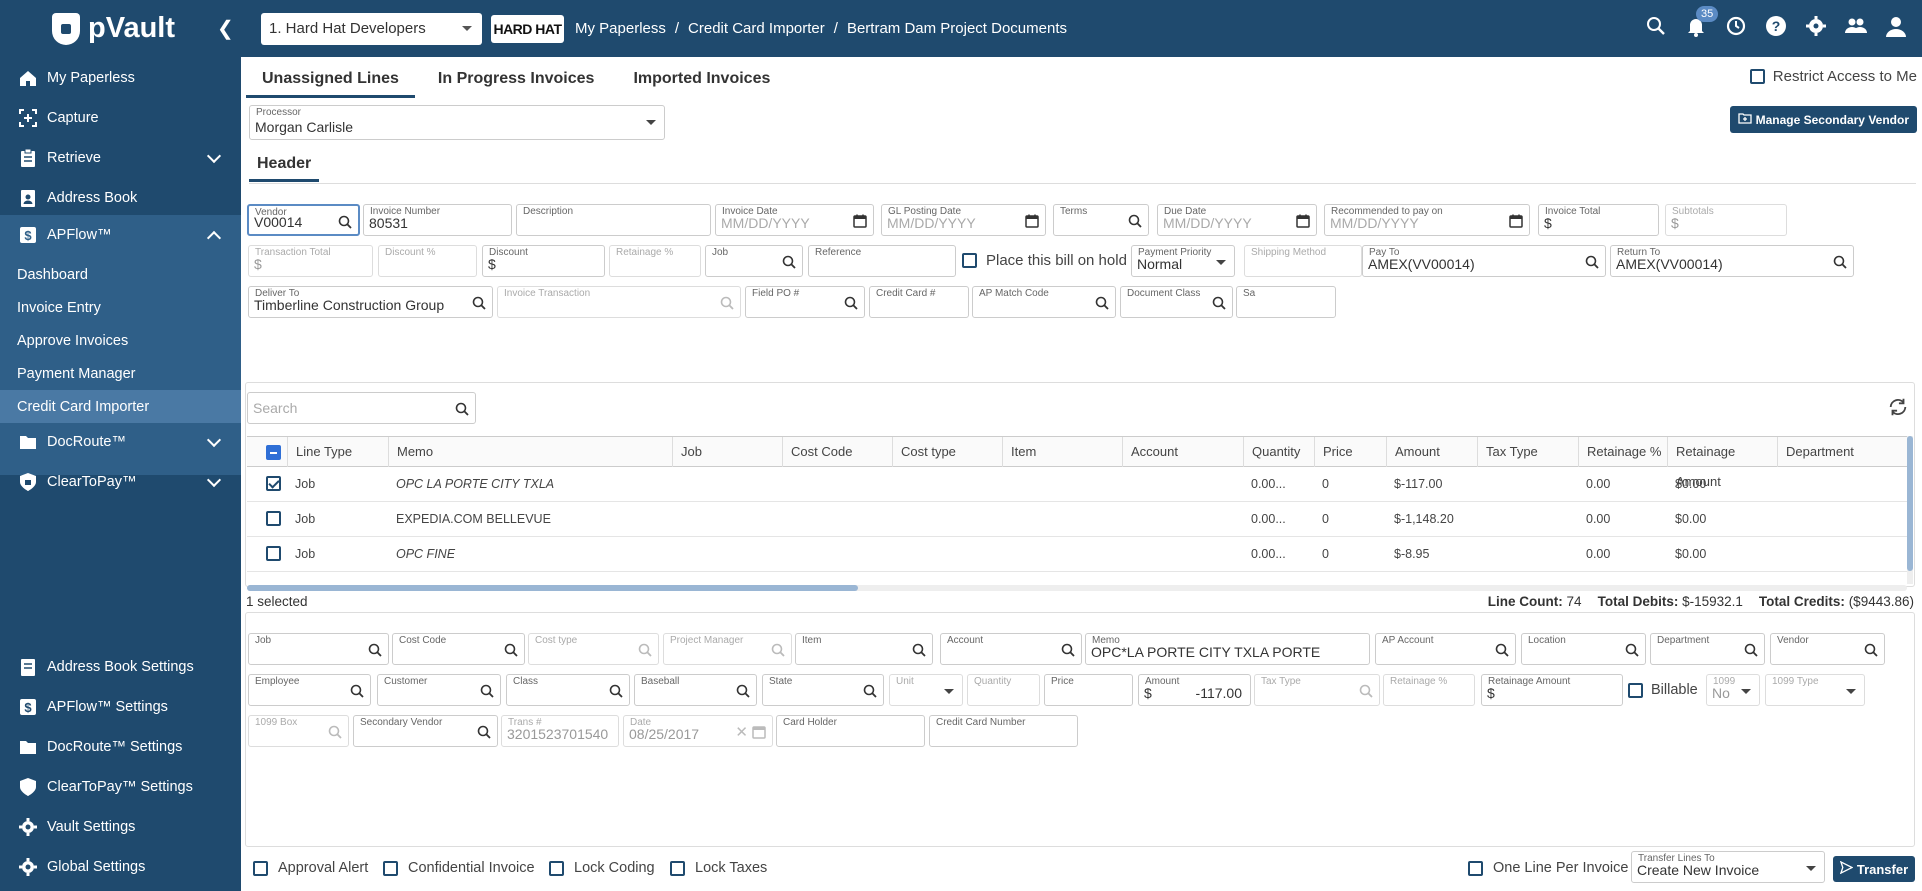 This screenshot has height=891, width=1922. I want to click on sidebar-item-global-settings: Global Settings, so click(120, 867).